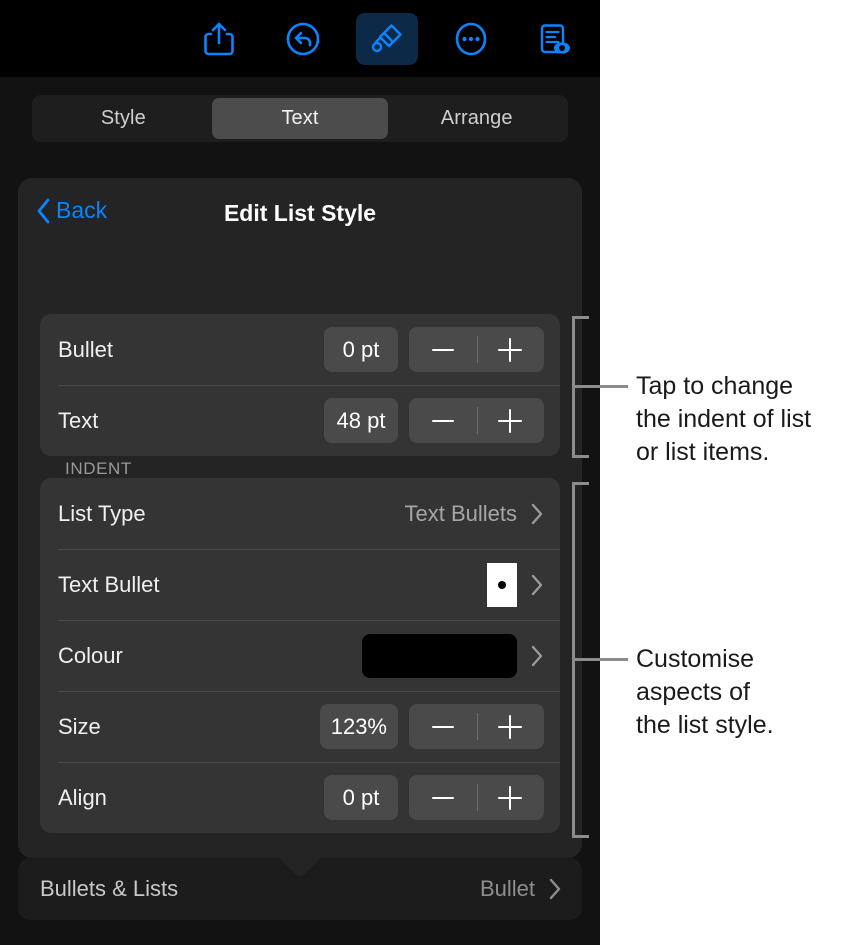  I want to click on row-bullet-indent: Bullet 0 pt, so click(300, 349).